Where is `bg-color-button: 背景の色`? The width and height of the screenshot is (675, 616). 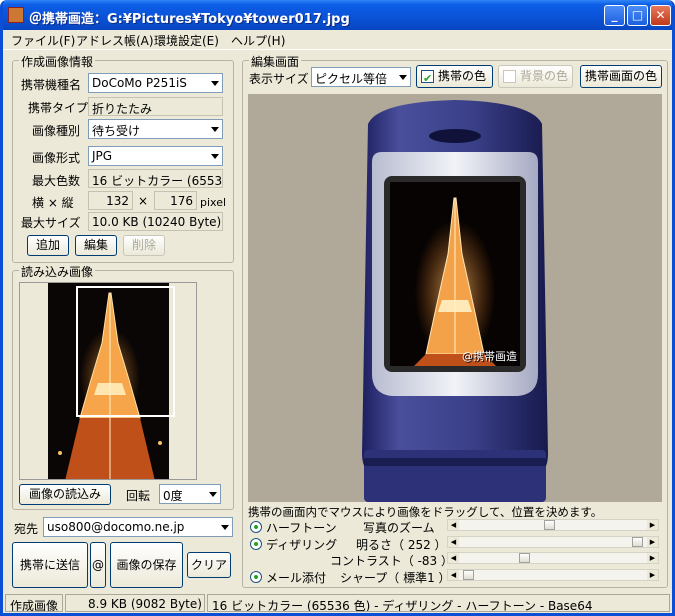 bg-color-button: 背景の色 is located at coordinates (535, 76).